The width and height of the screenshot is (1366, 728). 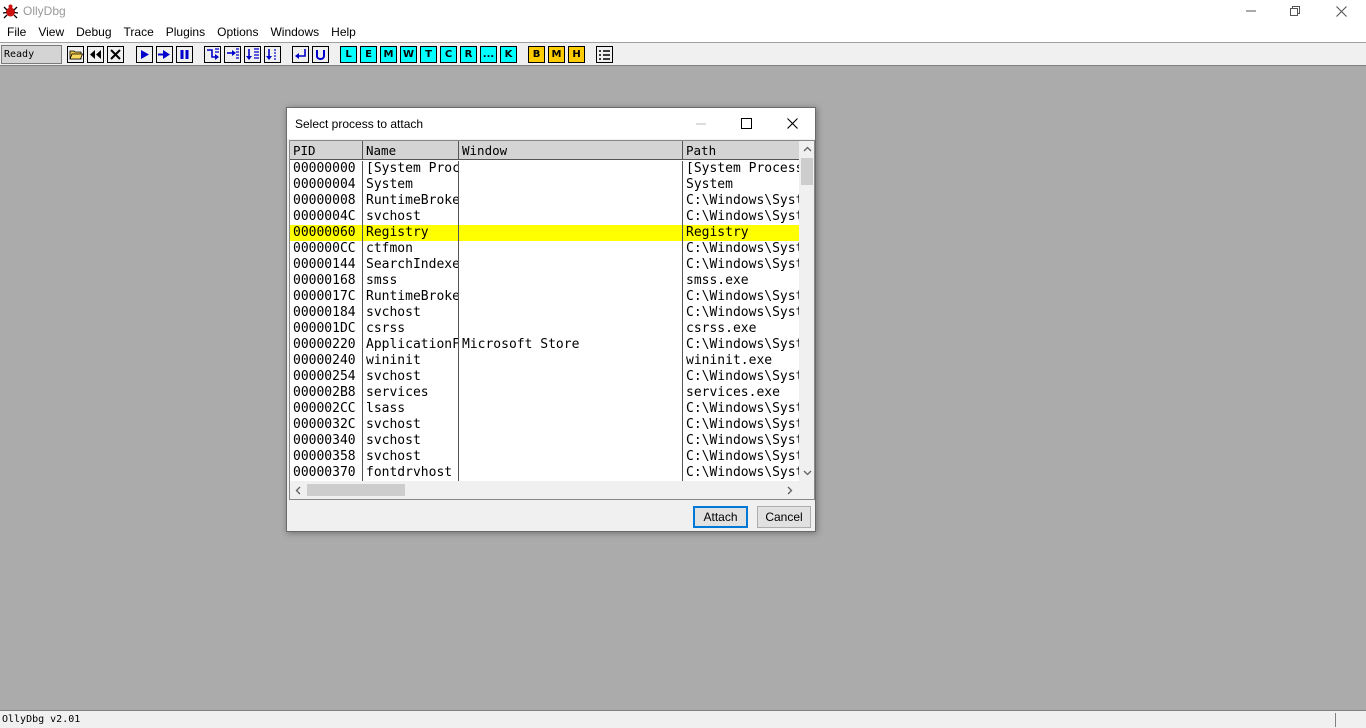 What do you see at coordinates (545, 473) in the screenshot?
I see `process-row: 00000370 fontdrvhost C:\Windows\System32` at bounding box center [545, 473].